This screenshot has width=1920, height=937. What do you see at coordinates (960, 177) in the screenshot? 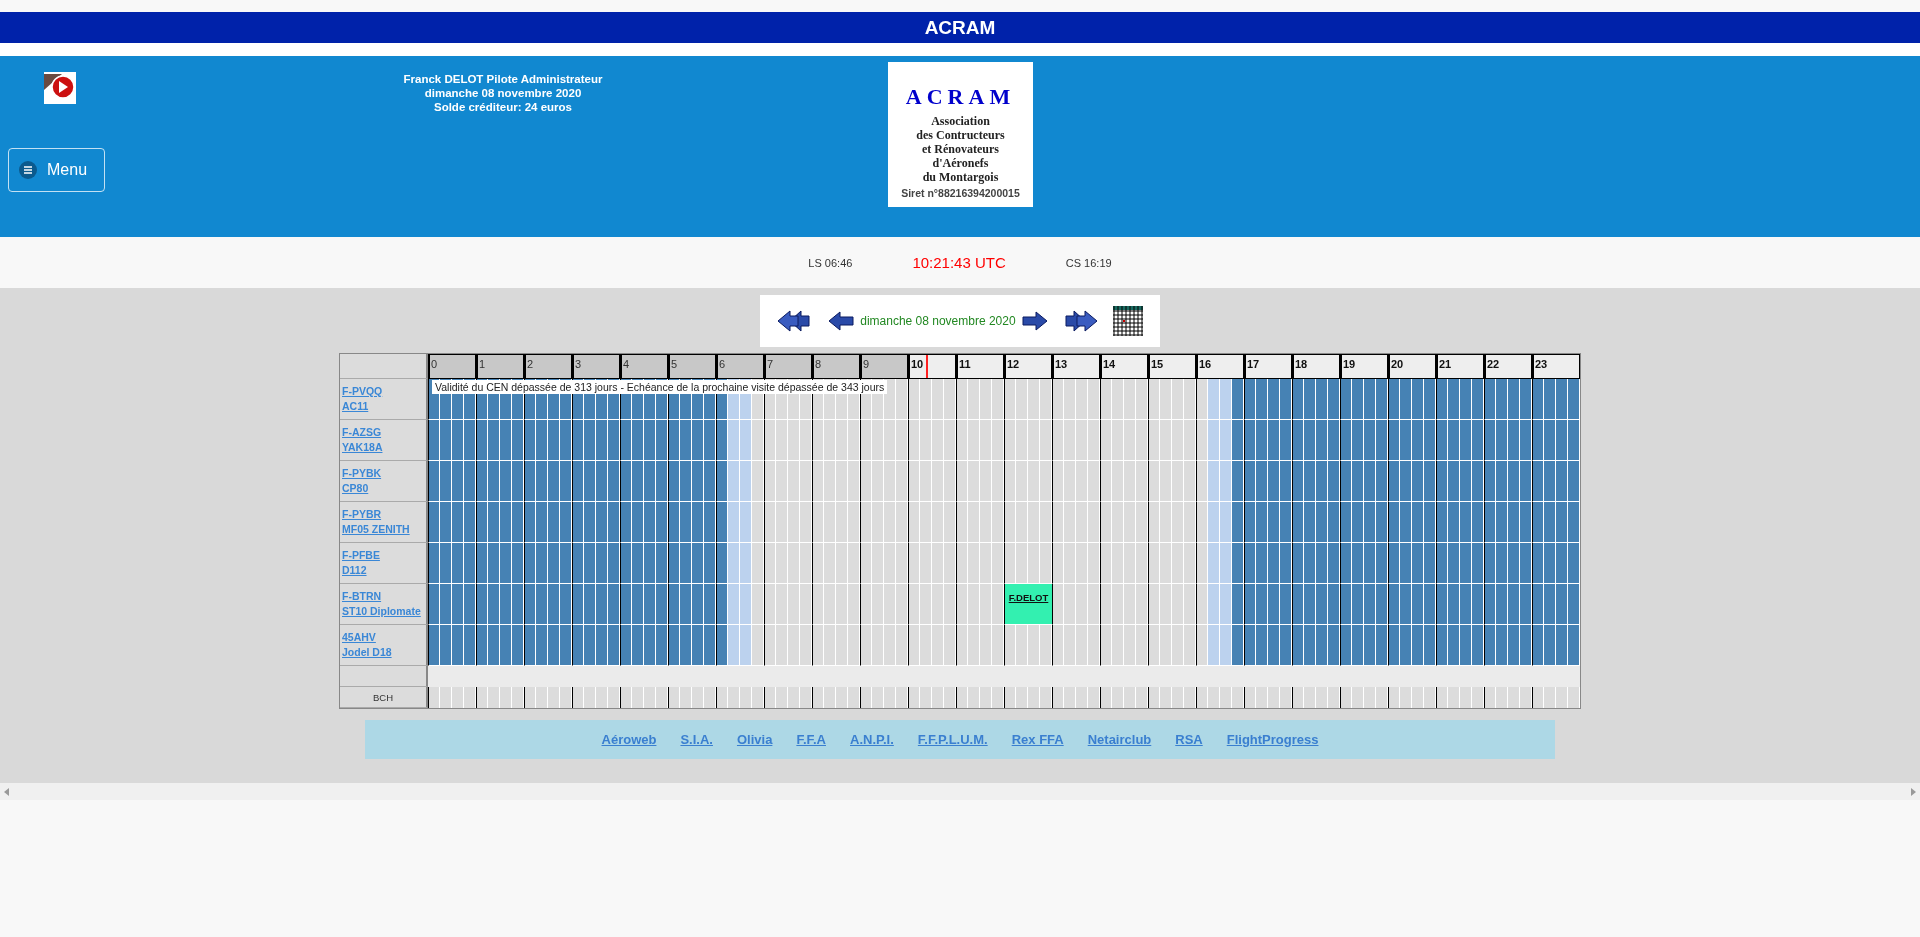
I see `logo-text: du Montargois` at bounding box center [960, 177].